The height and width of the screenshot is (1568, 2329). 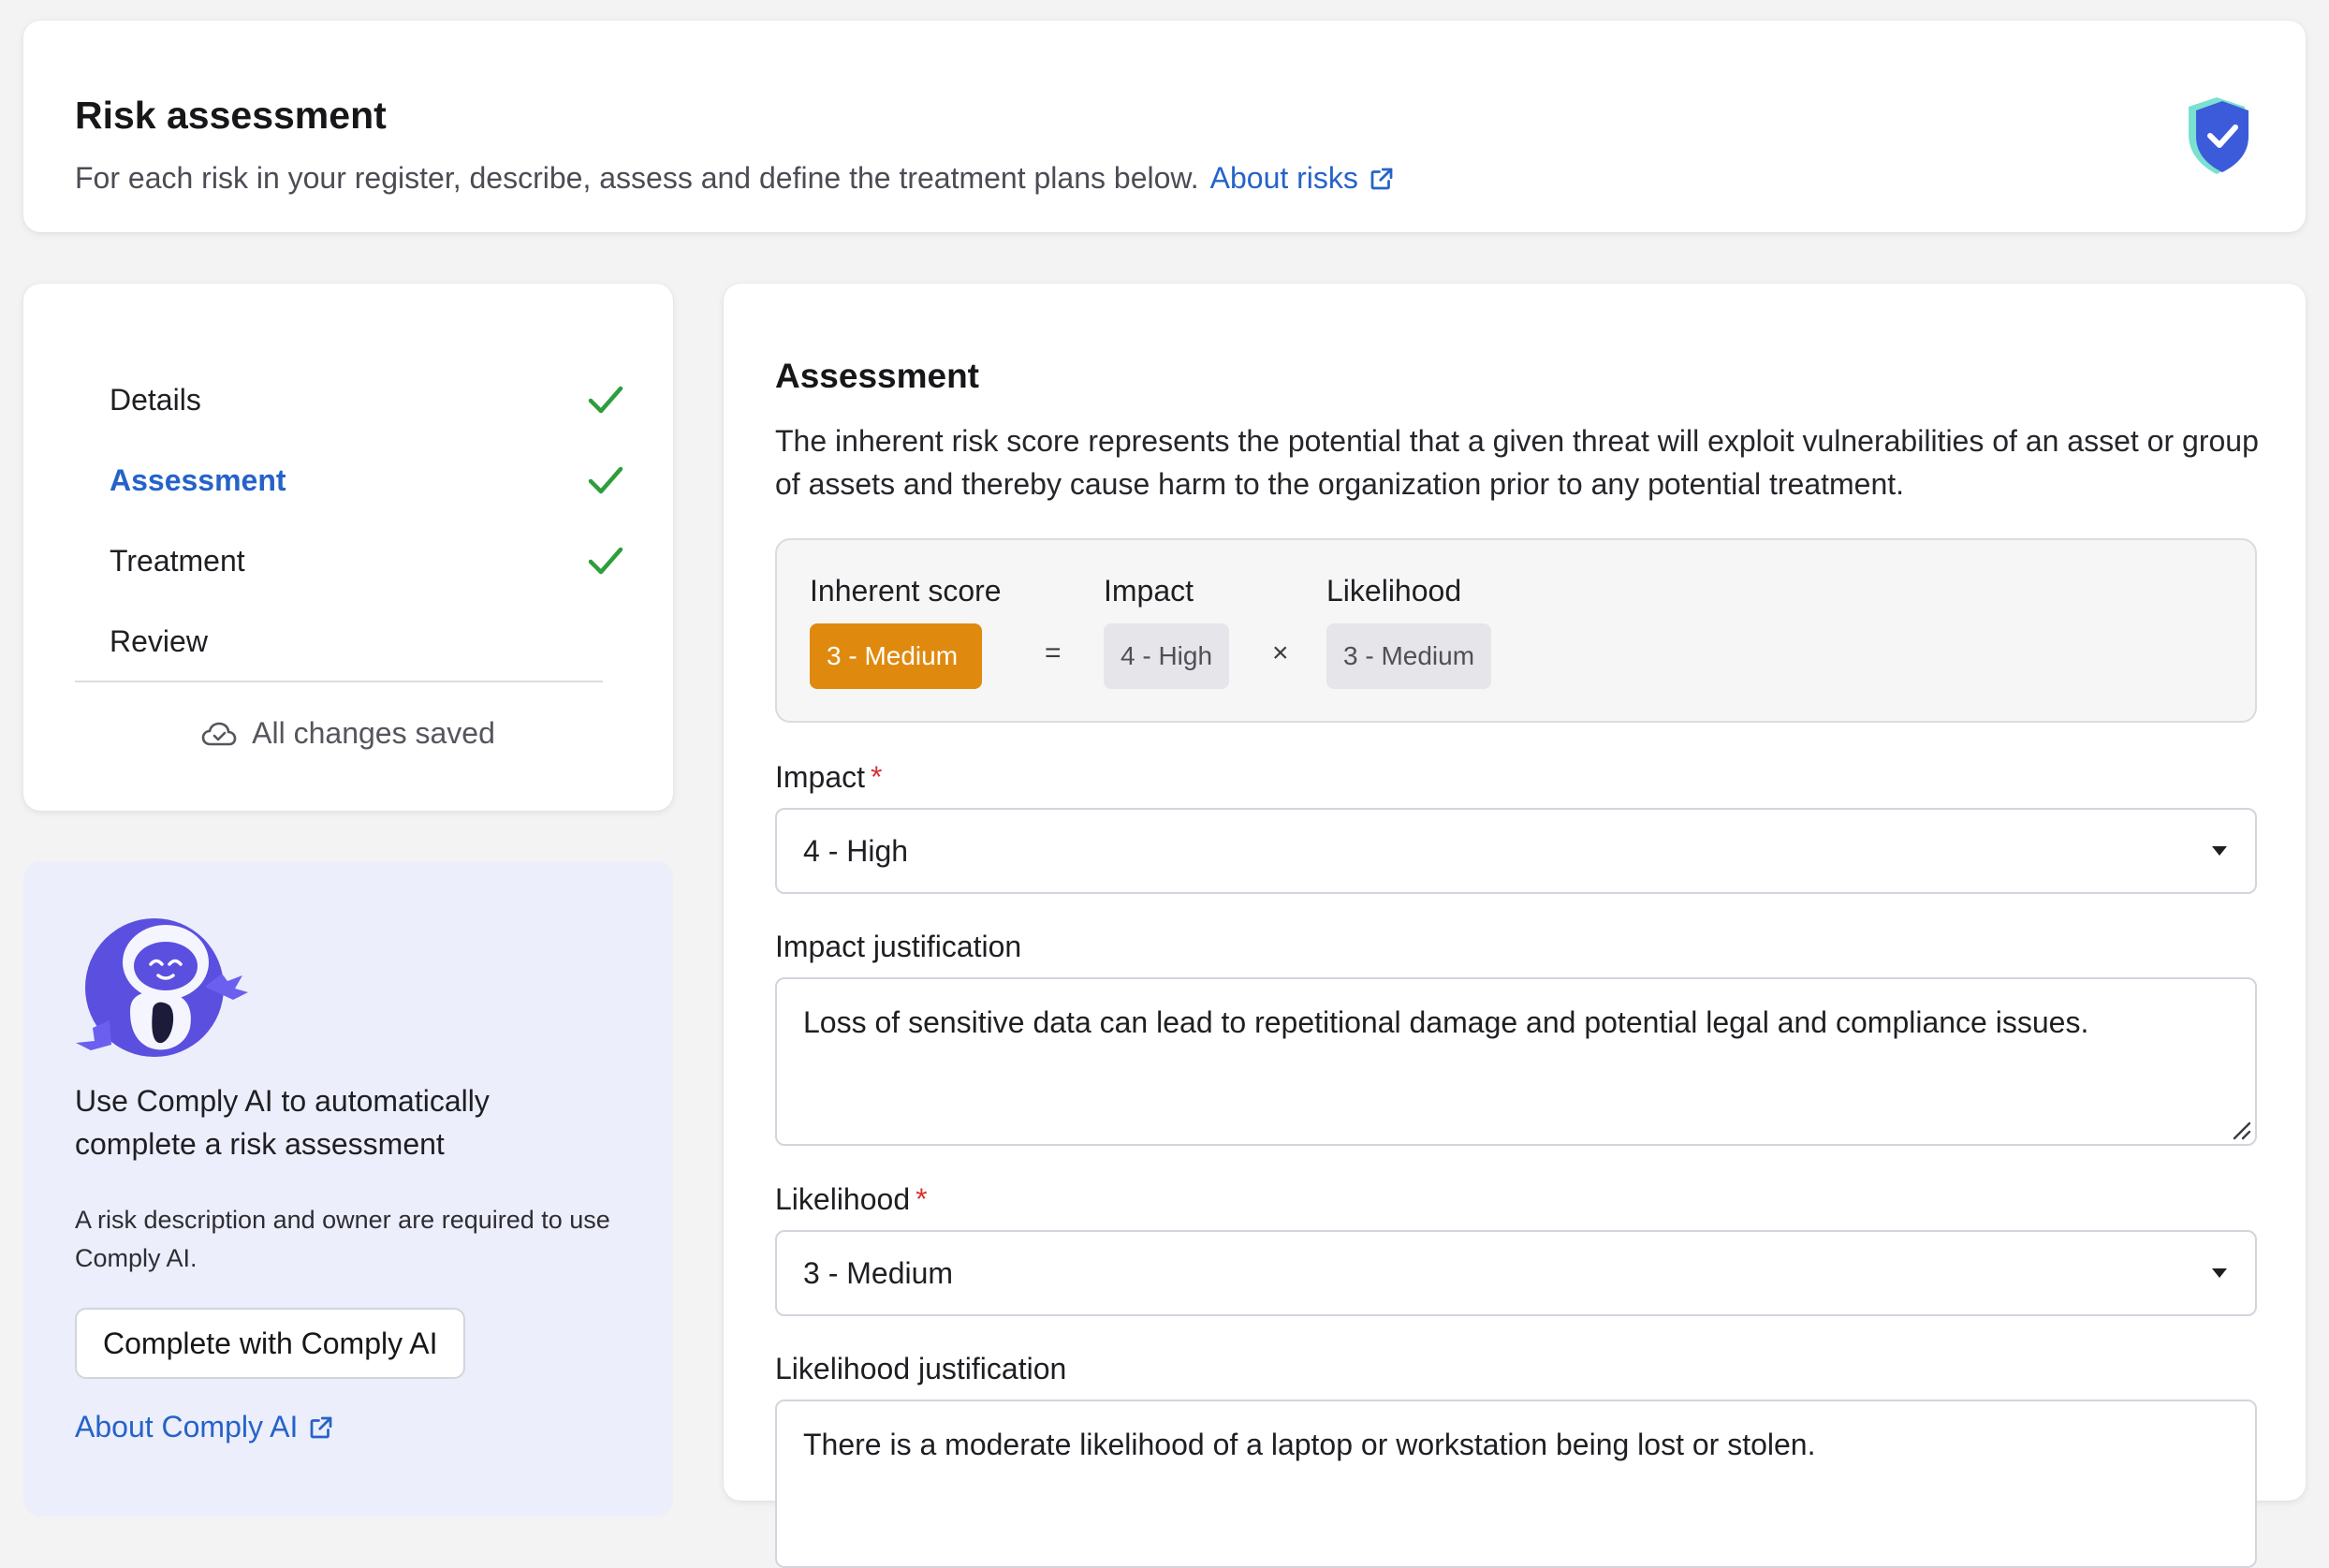 What do you see at coordinates (843, 1199) in the screenshot?
I see `likelihood-label-text: Likelihood` at bounding box center [843, 1199].